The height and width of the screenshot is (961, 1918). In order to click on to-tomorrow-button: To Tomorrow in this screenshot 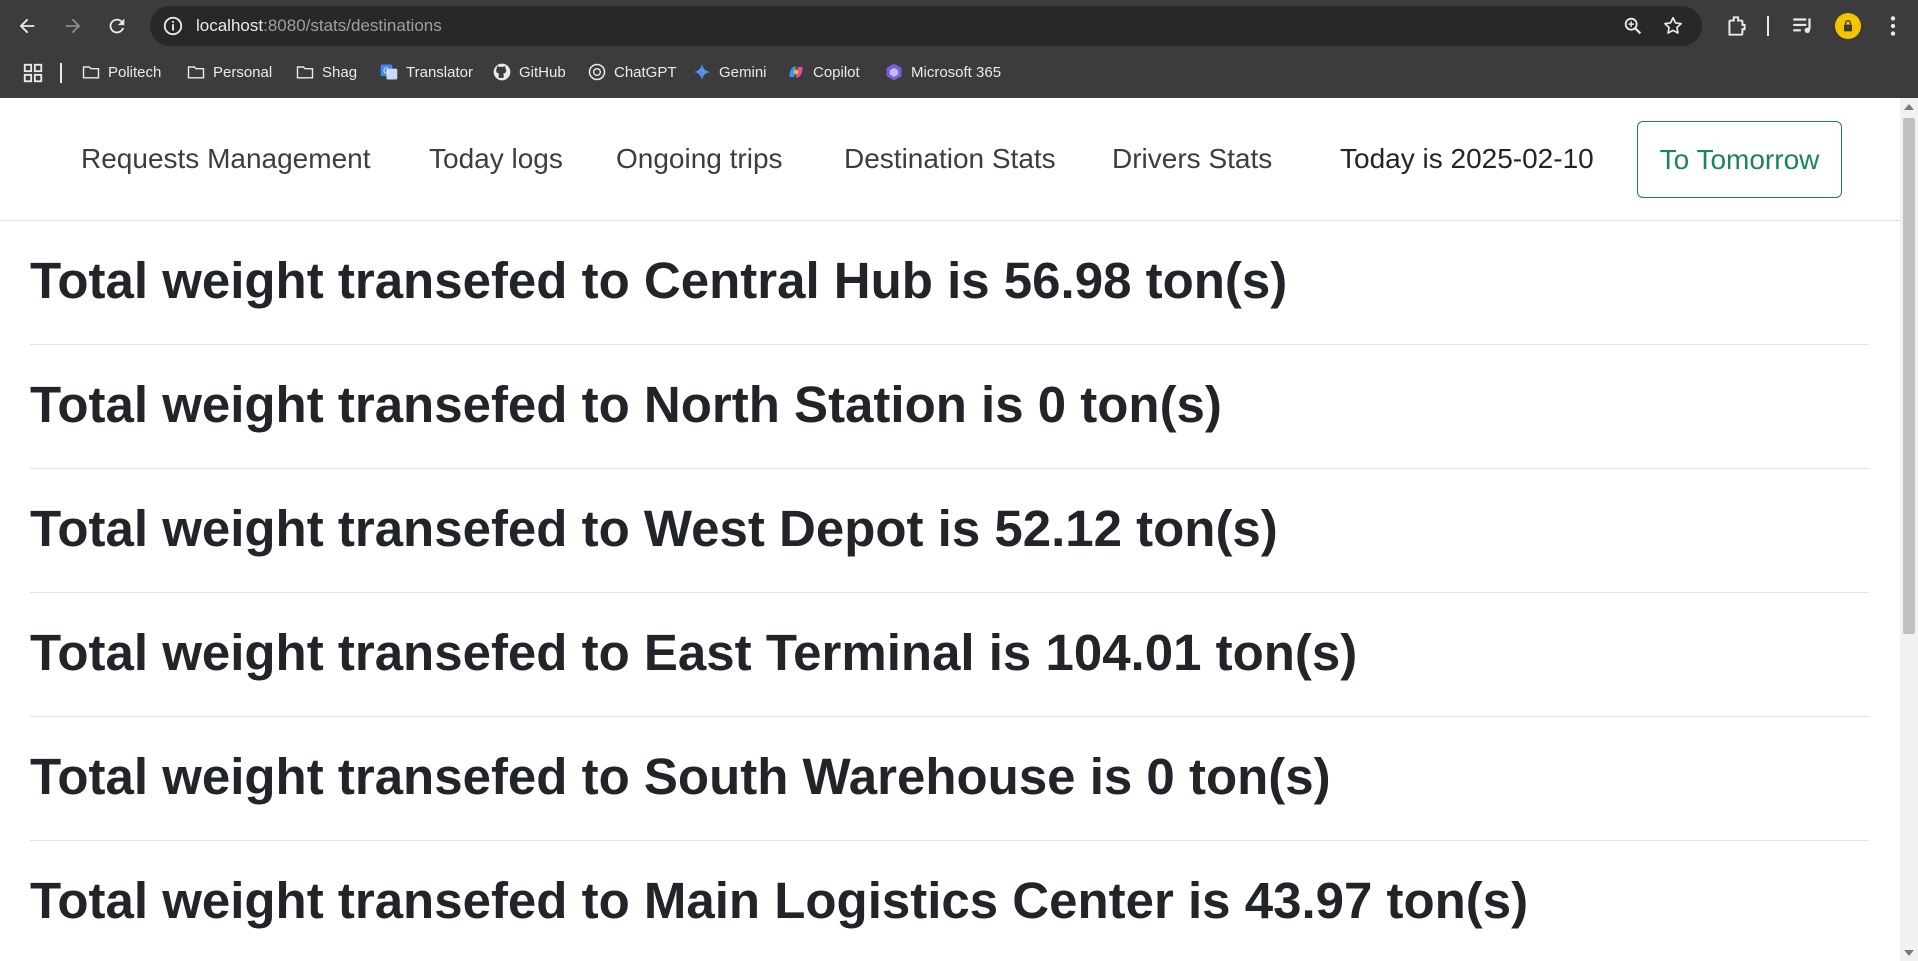, I will do `click(1739, 159)`.